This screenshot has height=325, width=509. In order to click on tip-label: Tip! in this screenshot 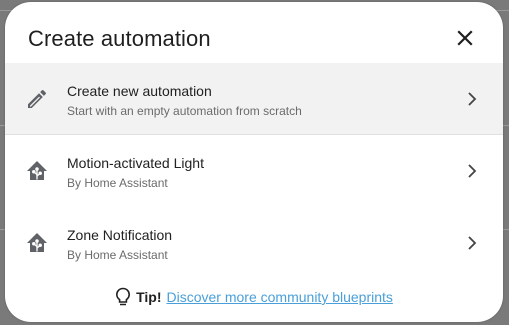, I will do `click(149, 297)`.